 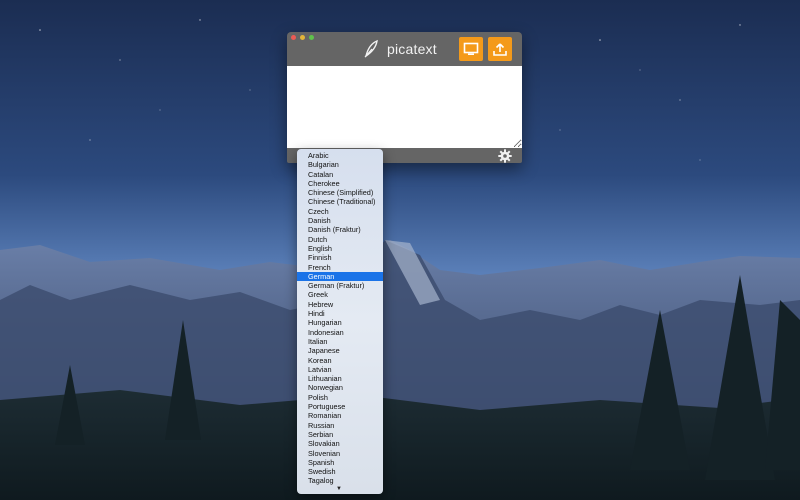 I want to click on language-option: Korean, so click(x=340, y=360).